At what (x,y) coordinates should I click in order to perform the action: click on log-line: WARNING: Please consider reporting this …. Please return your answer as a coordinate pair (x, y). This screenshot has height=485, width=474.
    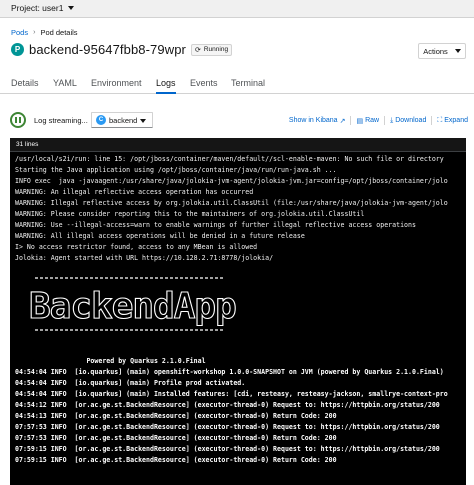
    Looking at the image, I should click on (190, 214).